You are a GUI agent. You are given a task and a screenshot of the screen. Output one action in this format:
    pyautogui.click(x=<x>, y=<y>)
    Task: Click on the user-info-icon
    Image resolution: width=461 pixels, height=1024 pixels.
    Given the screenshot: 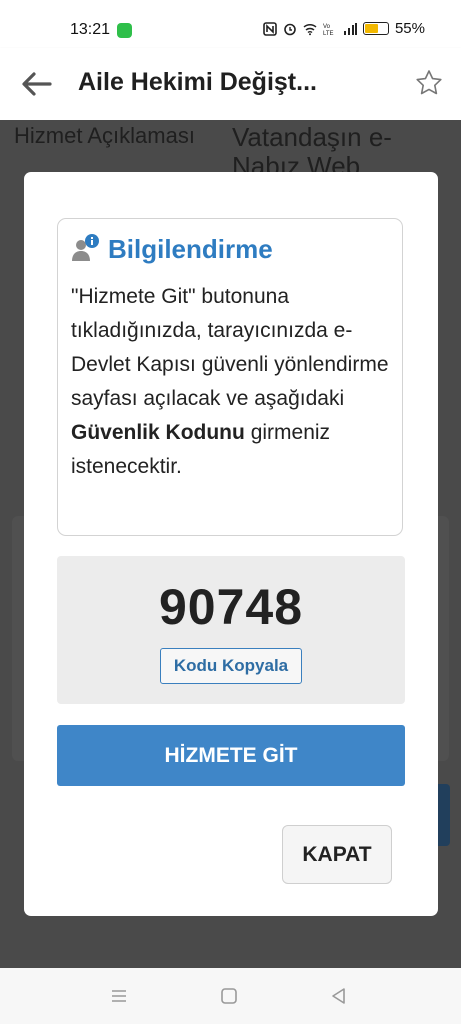 What is the action you would take?
    pyautogui.click(x=85, y=247)
    